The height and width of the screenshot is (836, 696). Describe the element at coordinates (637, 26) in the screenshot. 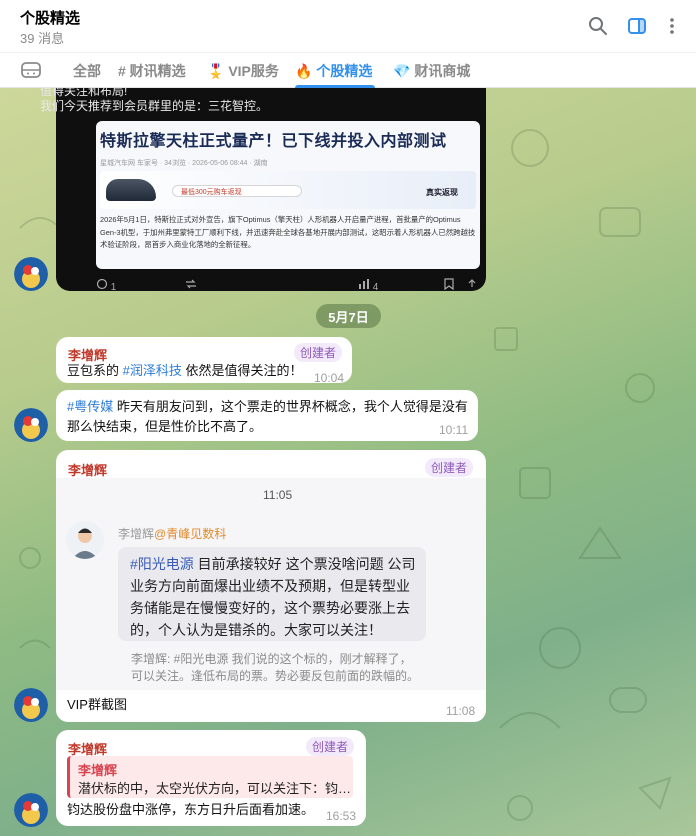

I see `sidebar-toggle-icon` at that location.